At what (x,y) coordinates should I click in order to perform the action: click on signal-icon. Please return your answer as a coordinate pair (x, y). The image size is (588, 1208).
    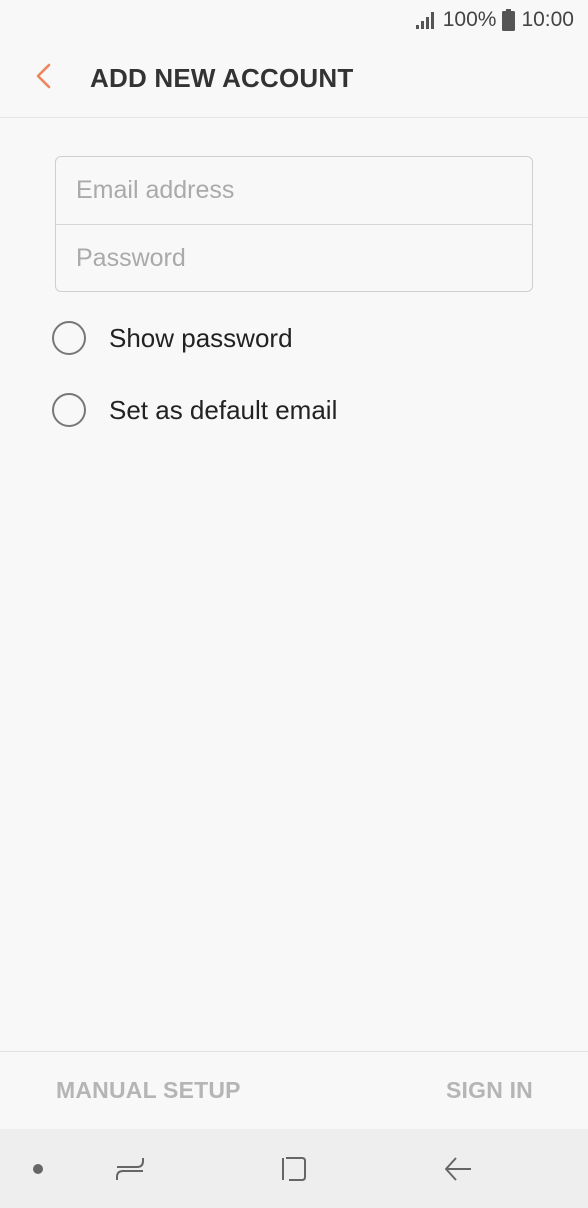
    Looking at the image, I should click on (426, 20).